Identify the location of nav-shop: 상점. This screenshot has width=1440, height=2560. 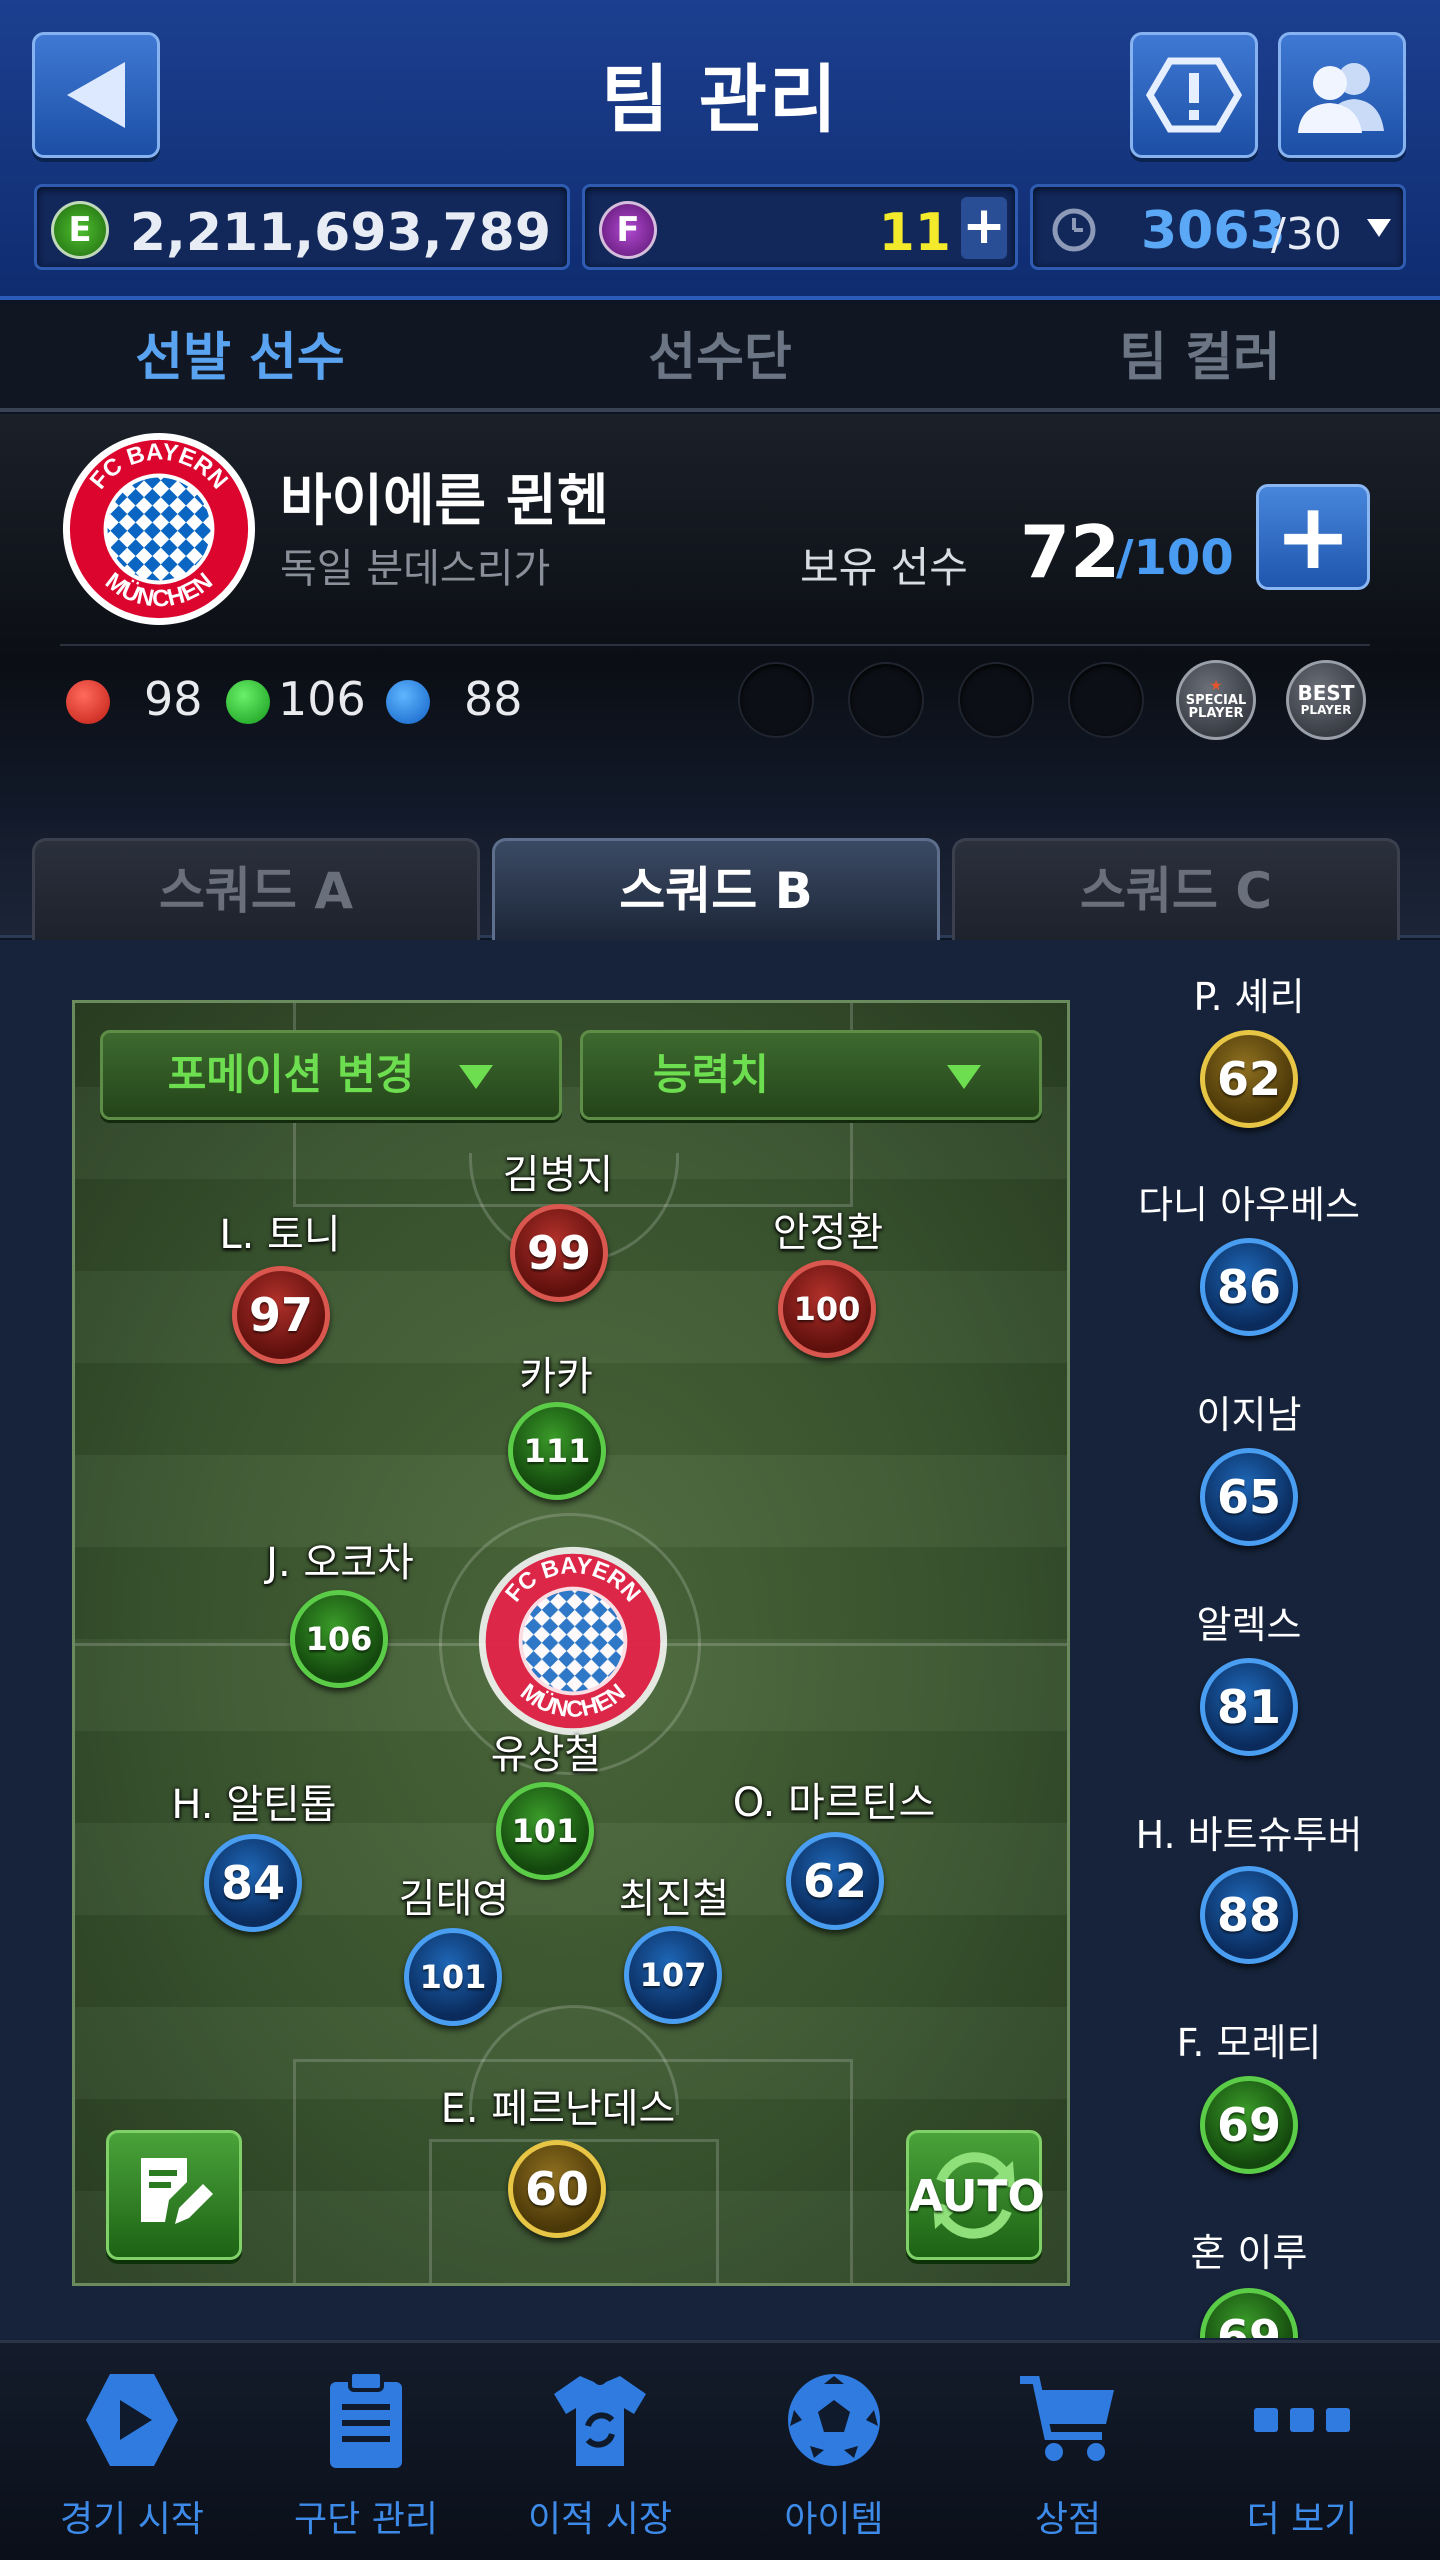
(1068, 2455).